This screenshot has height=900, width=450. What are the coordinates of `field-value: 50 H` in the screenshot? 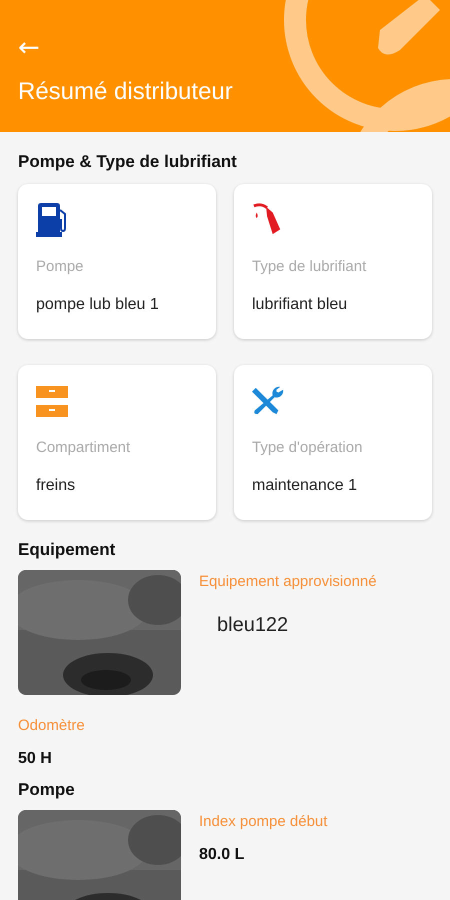 It's located at (35, 759).